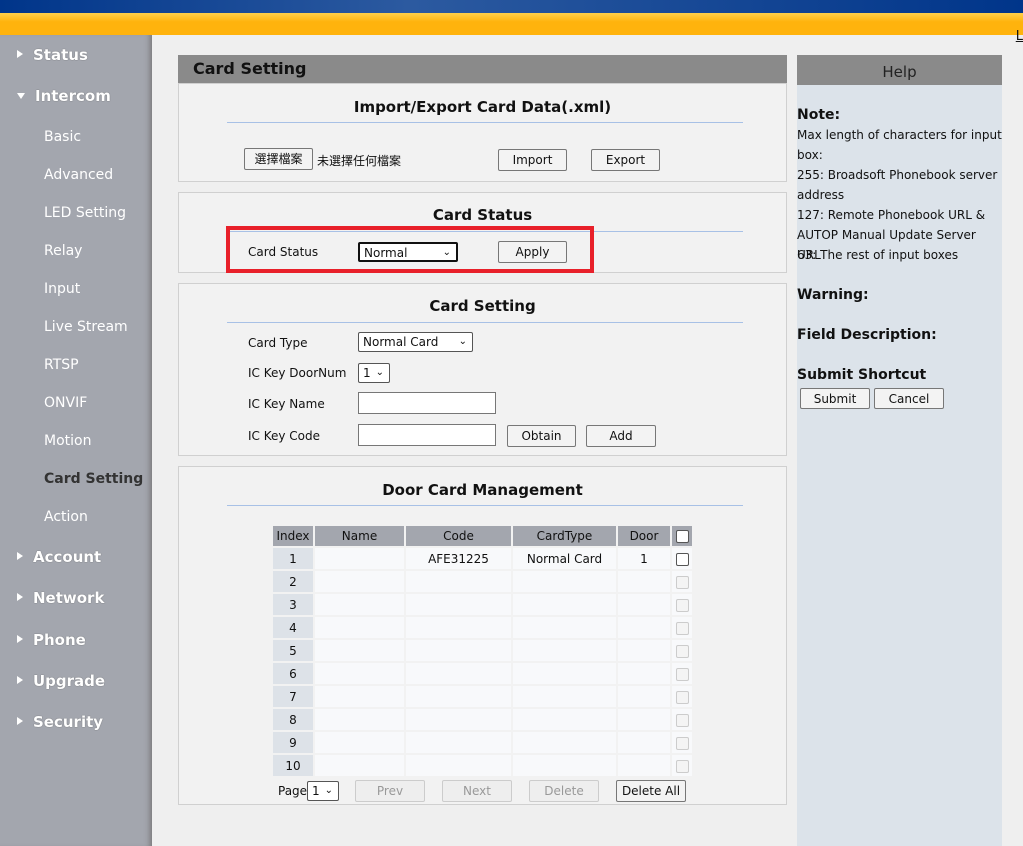  I want to click on sidebar-sub-onvif: ONVIF, so click(65, 403).